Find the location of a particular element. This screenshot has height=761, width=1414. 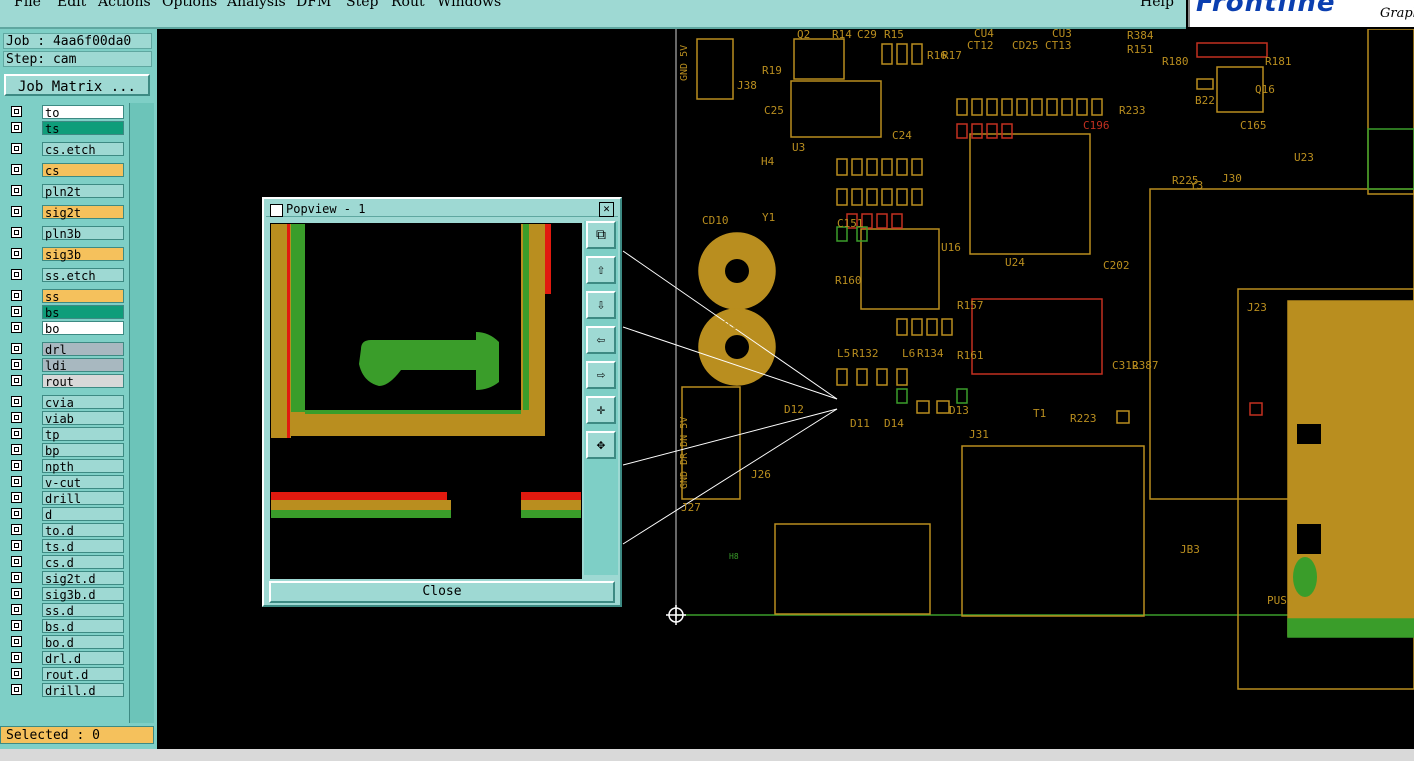

layer-row: sig2t is located at coordinates (67, 212).